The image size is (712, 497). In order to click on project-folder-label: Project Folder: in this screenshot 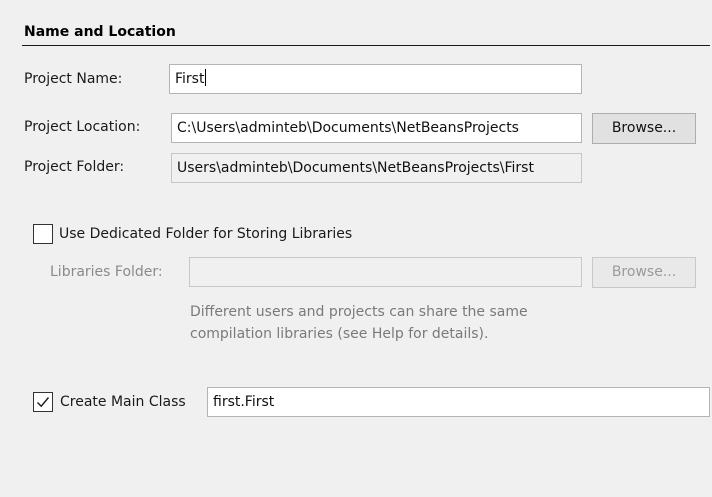, I will do `click(74, 167)`.